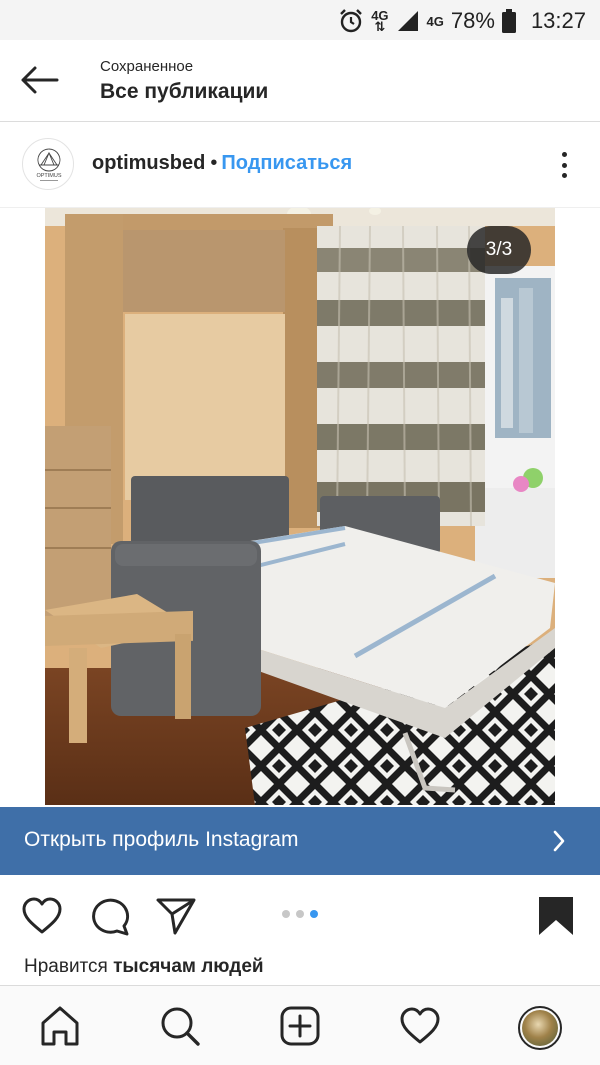 The height and width of the screenshot is (1065, 600). I want to click on more-vertical-icon, so click(564, 154).